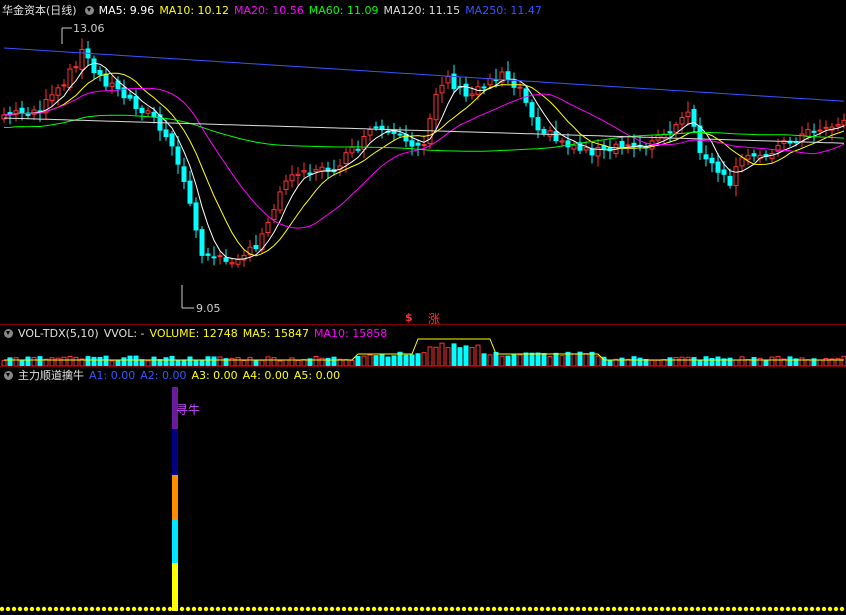  Describe the element at coordinates (194, 10) in the screenshot. I see `ma-legend-item-1: MA10: 10.12` at that location.